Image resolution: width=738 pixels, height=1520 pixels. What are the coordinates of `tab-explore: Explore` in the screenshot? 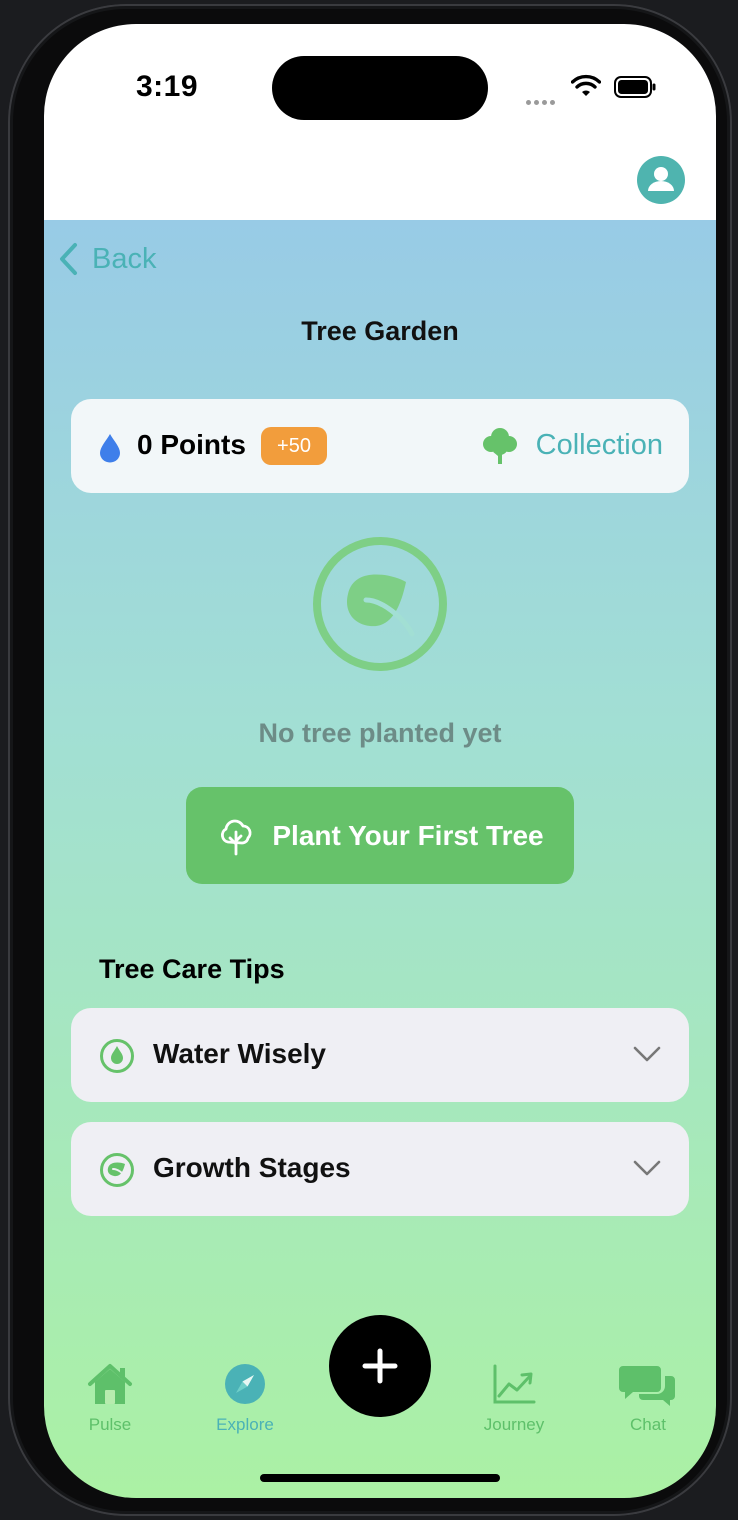 It's located at (245, 1398).